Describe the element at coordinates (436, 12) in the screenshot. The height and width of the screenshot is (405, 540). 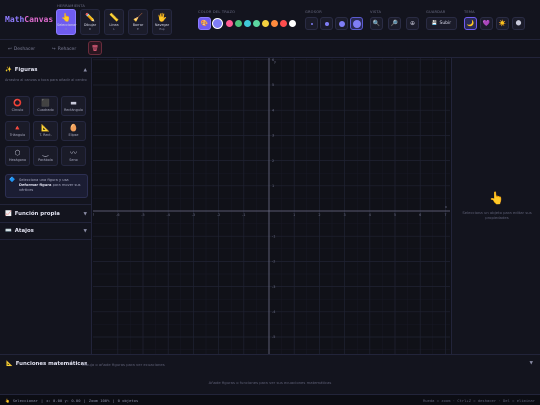
I see `export-group-label: Guardar` at that location.